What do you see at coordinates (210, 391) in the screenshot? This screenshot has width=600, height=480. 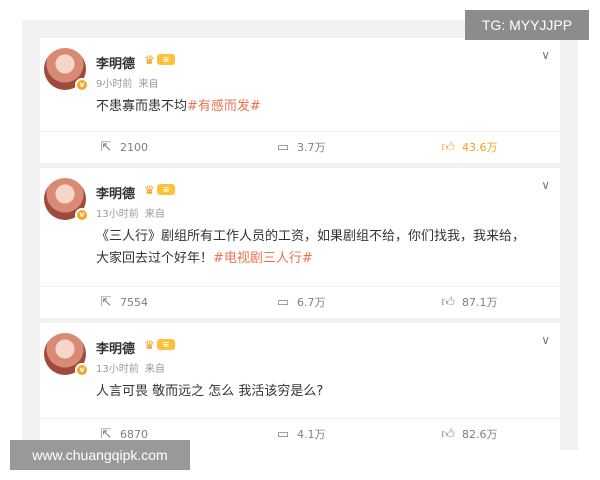 I see `post-body: 人言可畏 敬而远之 怎么 我活该穷是么?` at bounding box center [210, 391].